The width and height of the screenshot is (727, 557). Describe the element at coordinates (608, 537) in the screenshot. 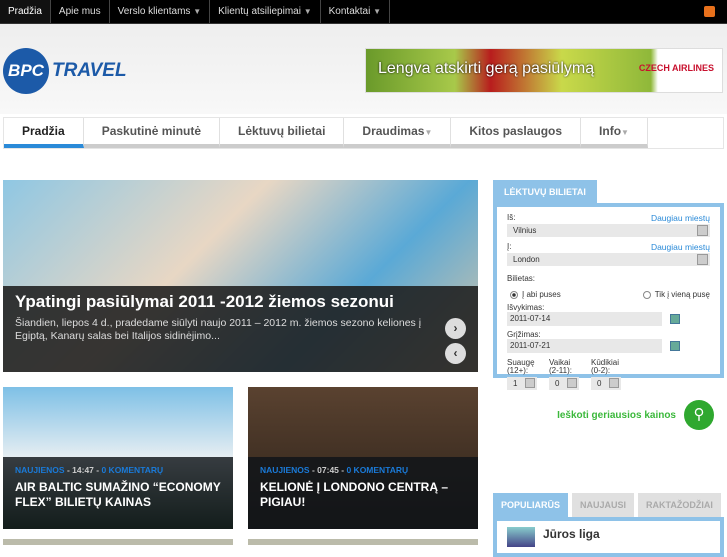

I see `popular-list: Jūros liga` at that location.